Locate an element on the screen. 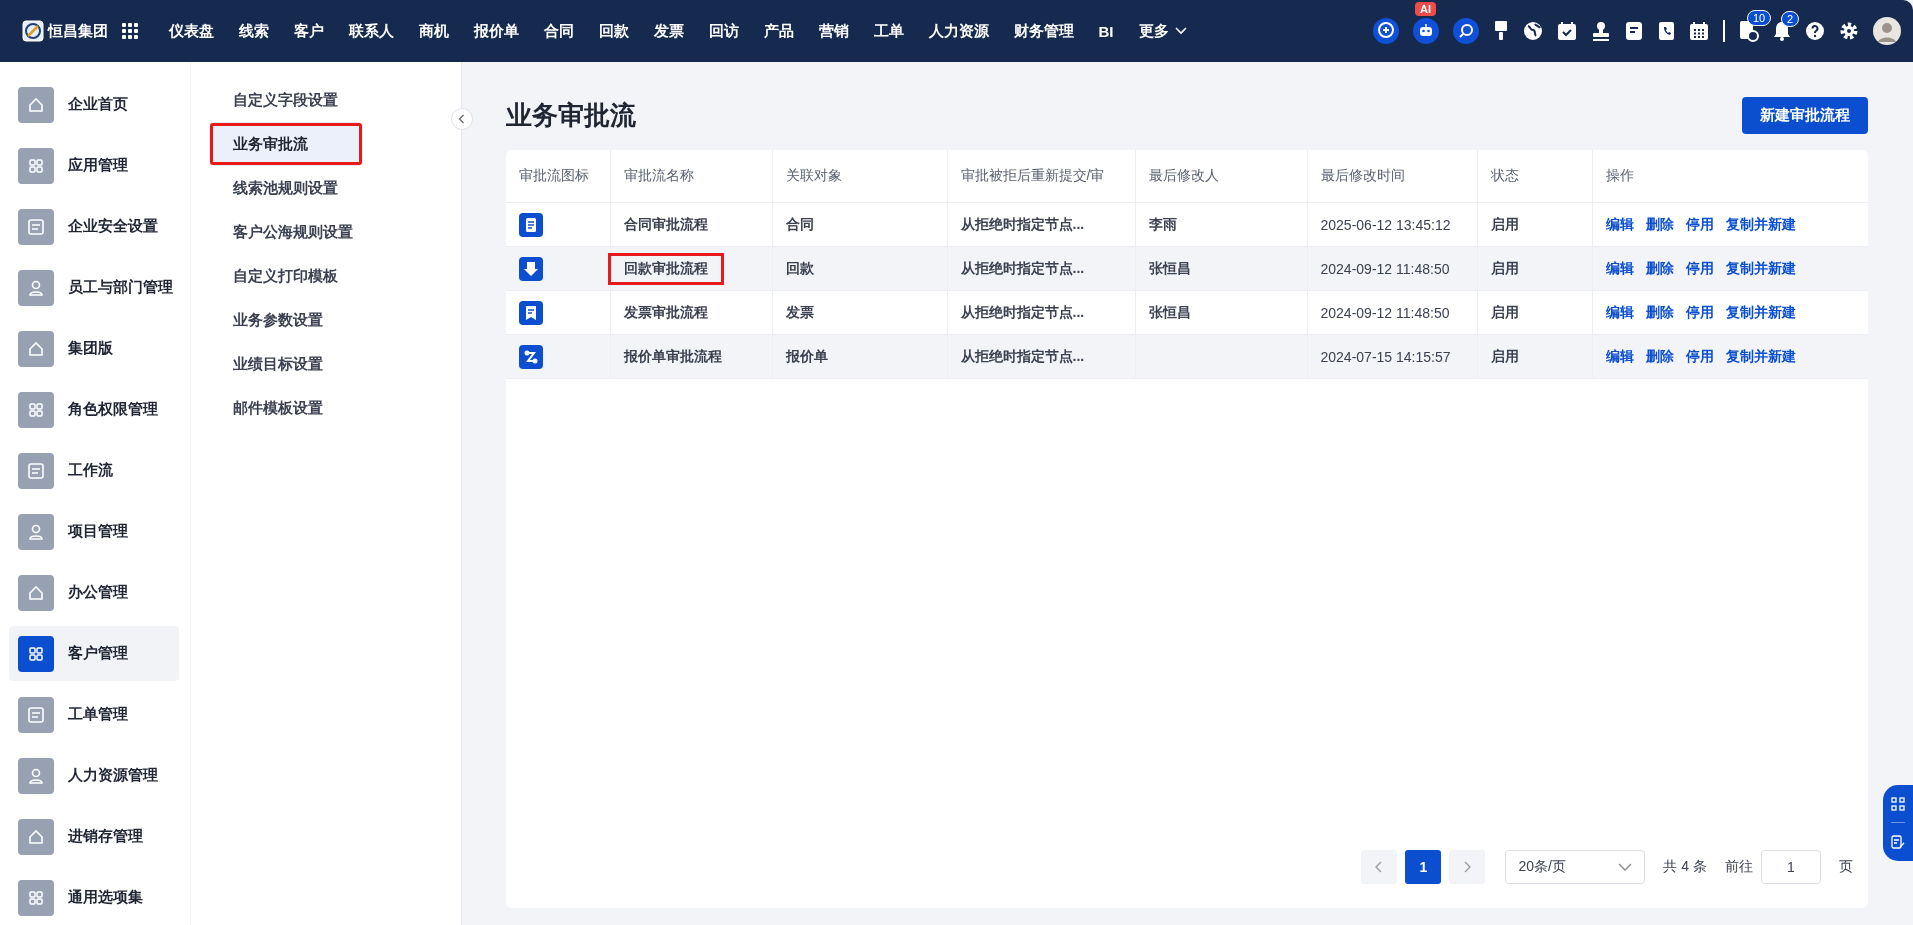 The image size is (1913, 925). submenu-item: 业务参数设置 is located at coordinates (331, 320).